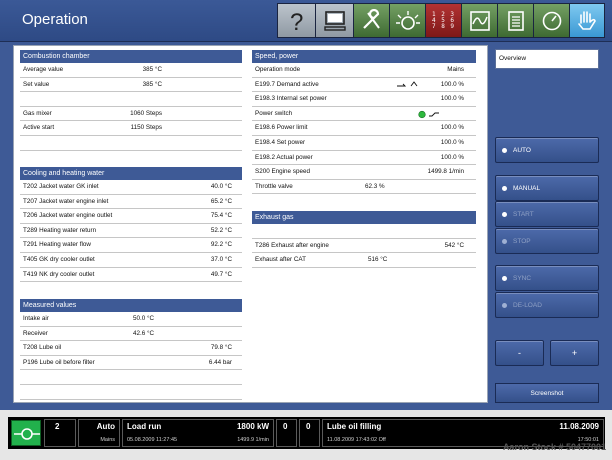 The height and width of the screenshot is (460, 612). Describe the element at coordinates (280, 142) in the screenshot. I see `row-label: E198.4 Set power` at that location.